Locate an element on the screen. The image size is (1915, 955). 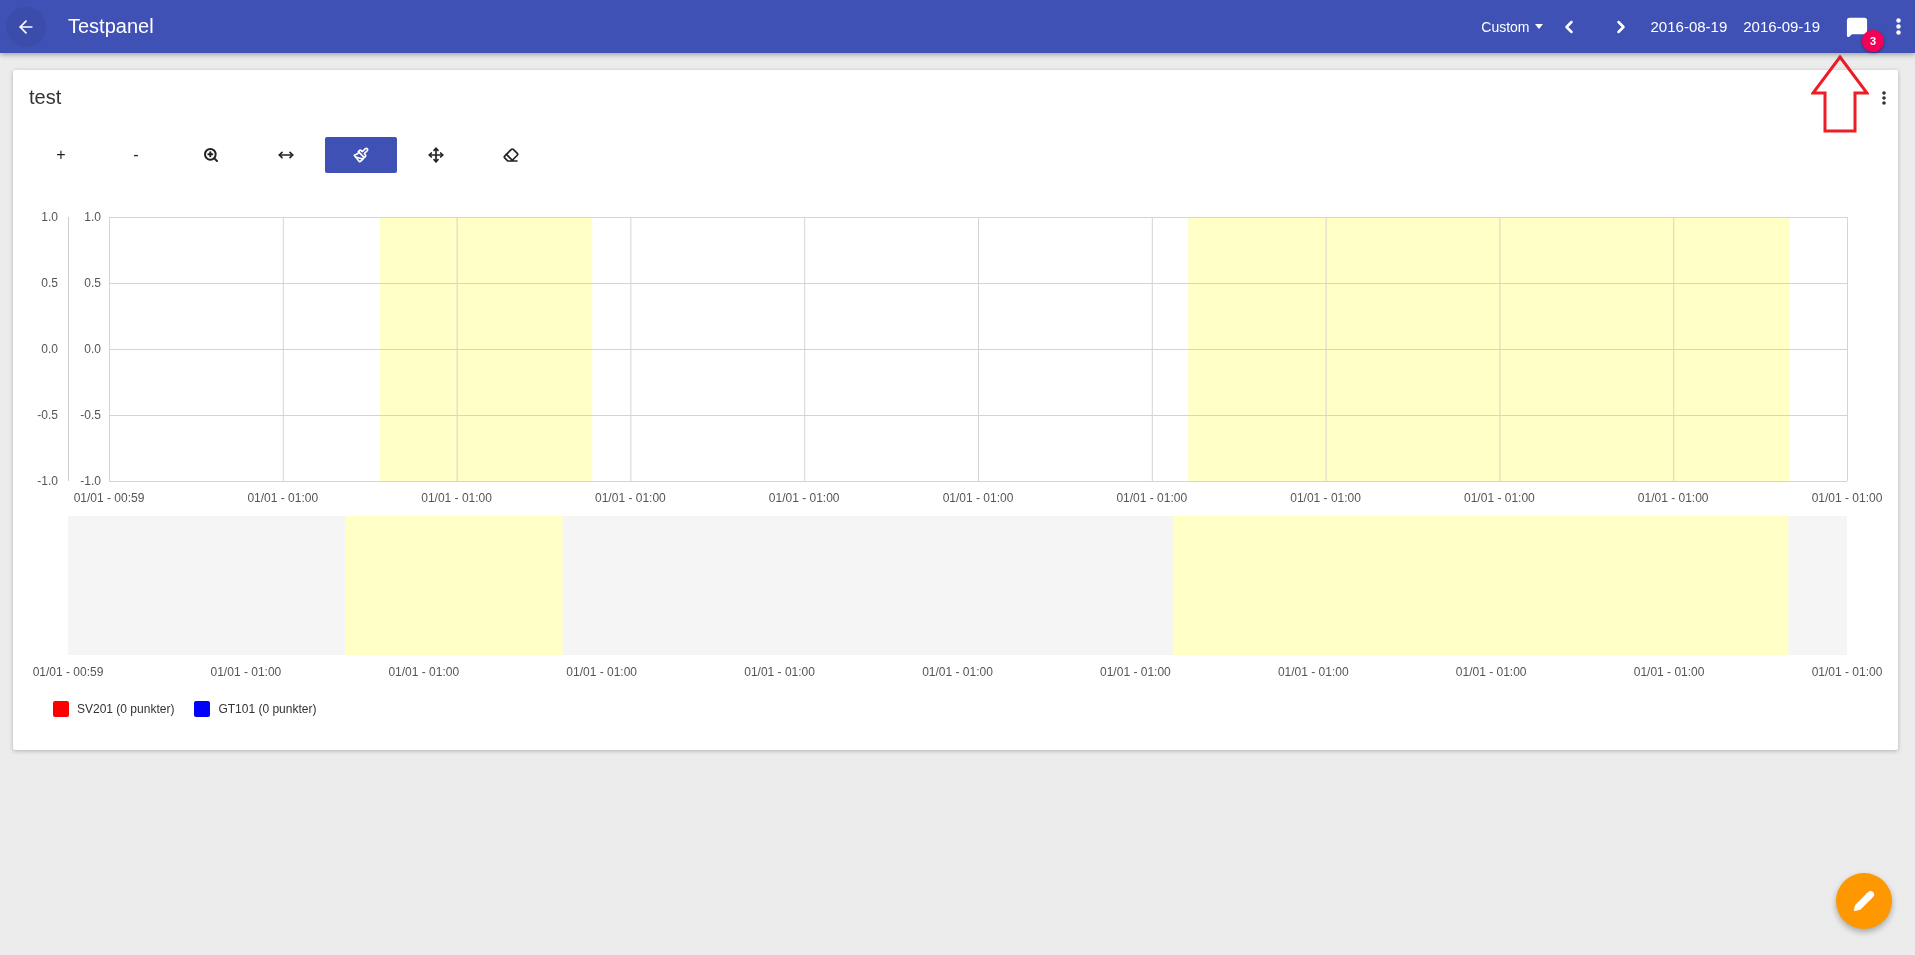
end-date: 2016-09-19 is located at coordinates (1781, 26).